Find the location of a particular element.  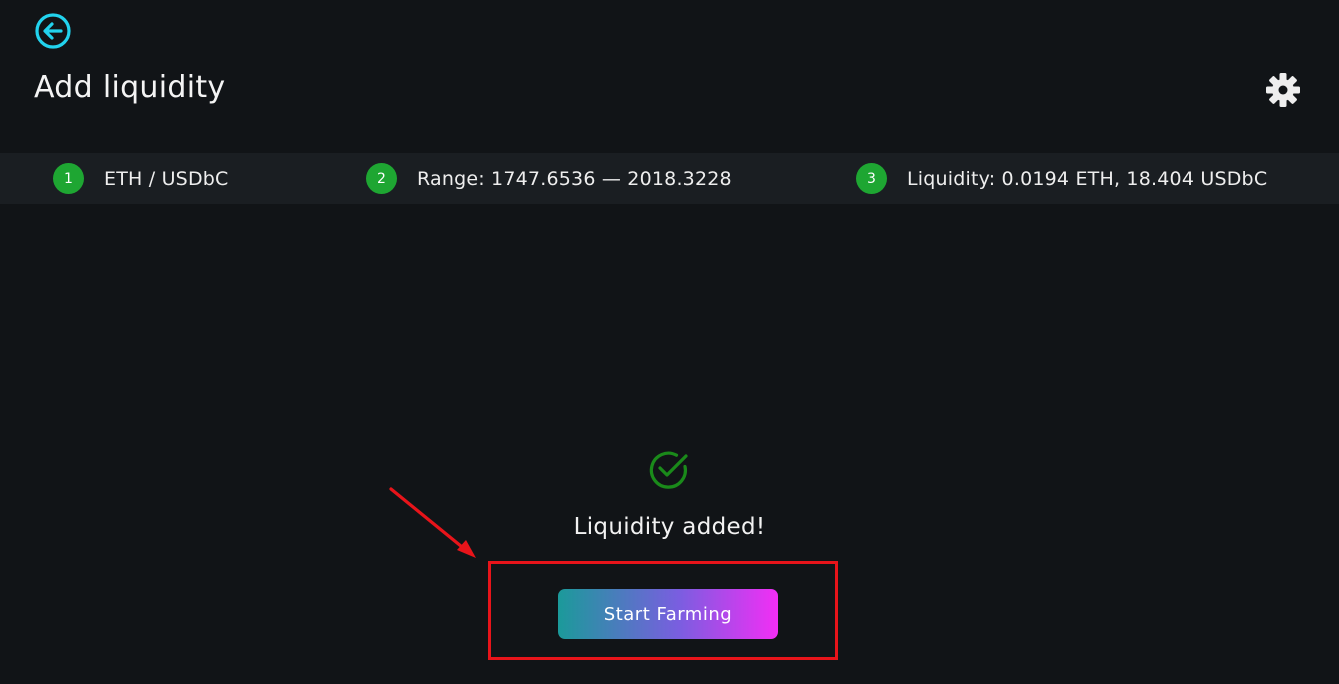

step-pair: 1 ETH / USDbC is located at coordinates (141, 178).